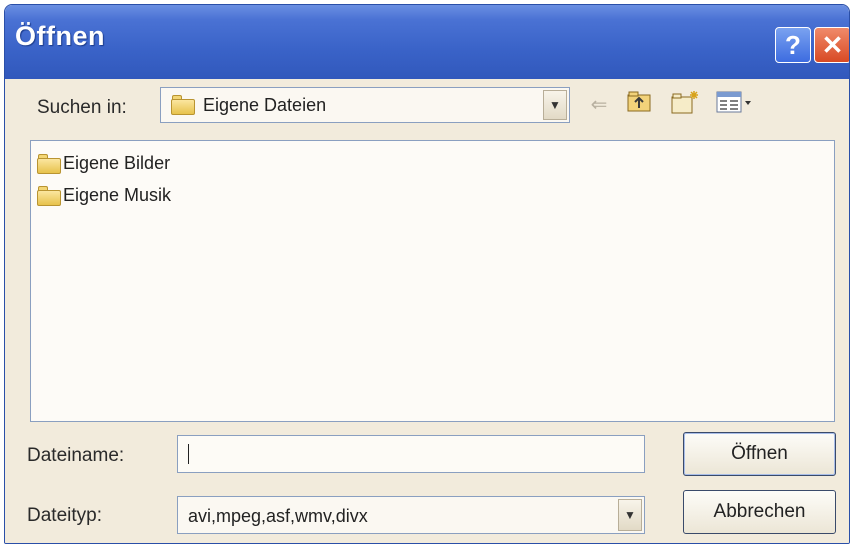  I want to click on file-name: Eigene Musik, so click(117, 194).